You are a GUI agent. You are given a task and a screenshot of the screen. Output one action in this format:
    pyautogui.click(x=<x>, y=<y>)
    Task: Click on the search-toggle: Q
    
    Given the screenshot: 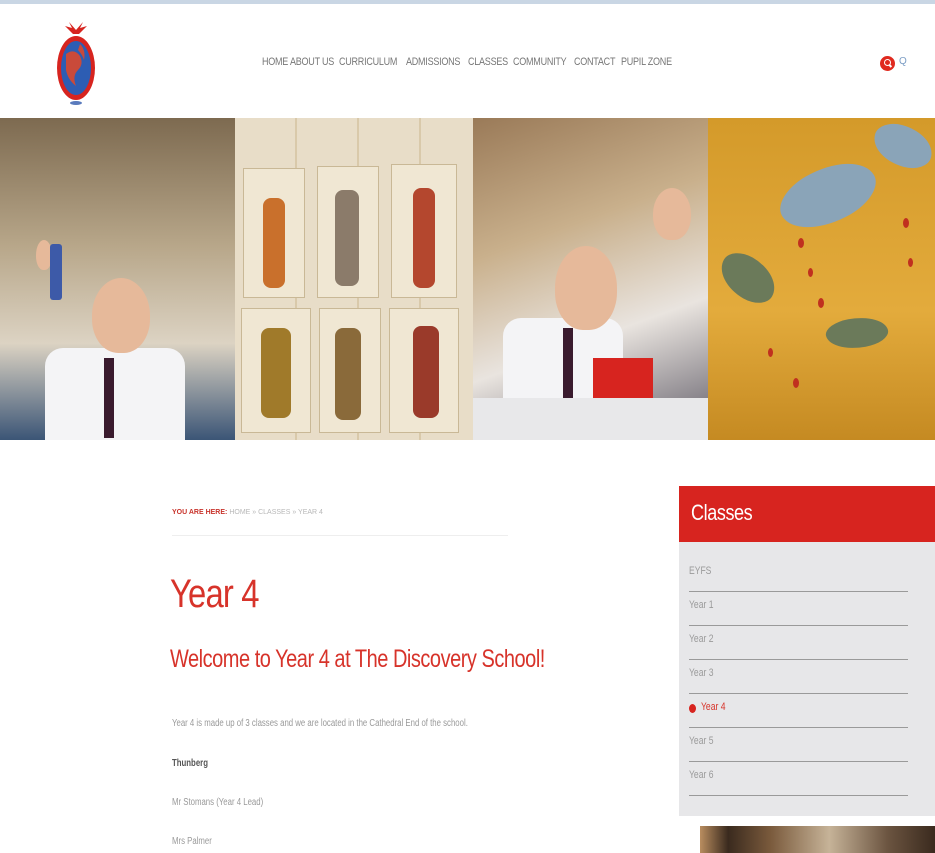 What is the action you would take?
    pyautogui.click(x=903, y=61)
    